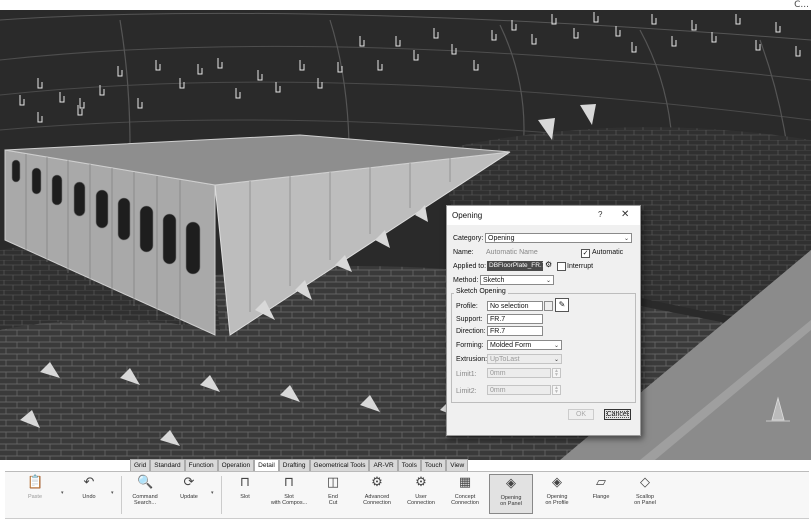 This screenshot has width=811, height=519. What do you see at coordinates (558, 238) in the screenshot?
I see `category-select: Opening ⌄` at bounding box center [558, 238].